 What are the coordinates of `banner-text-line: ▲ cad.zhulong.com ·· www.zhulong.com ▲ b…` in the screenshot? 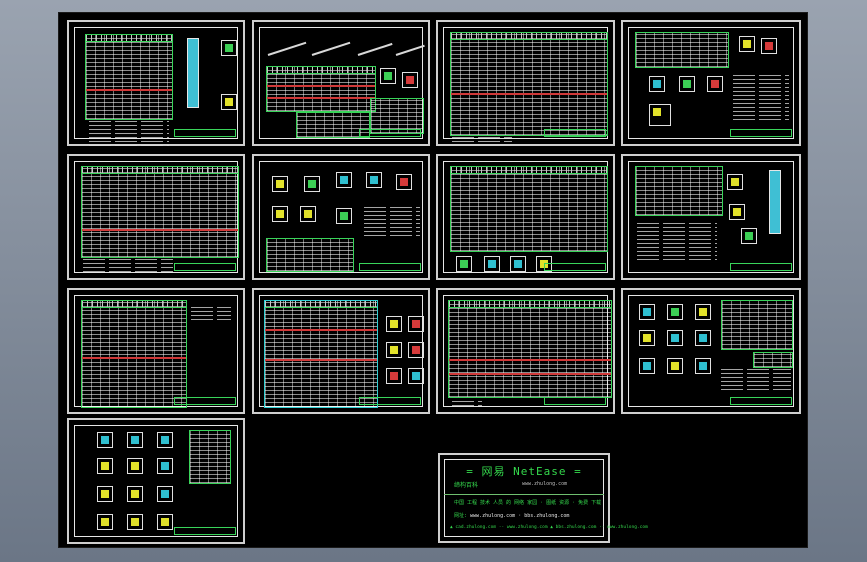 It's located at (549, 527).